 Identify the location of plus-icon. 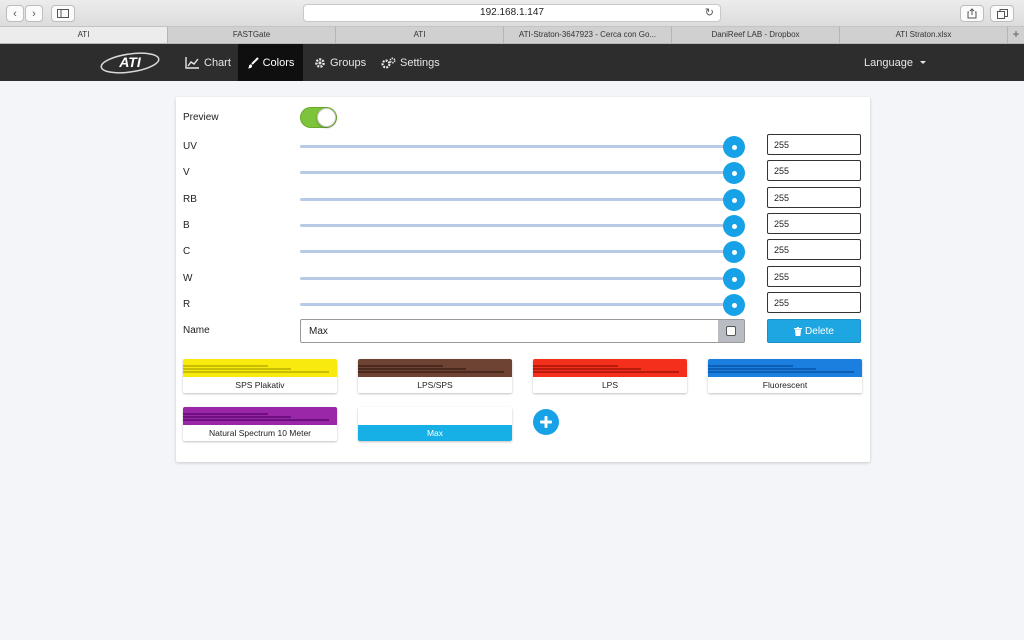
(546, 422).